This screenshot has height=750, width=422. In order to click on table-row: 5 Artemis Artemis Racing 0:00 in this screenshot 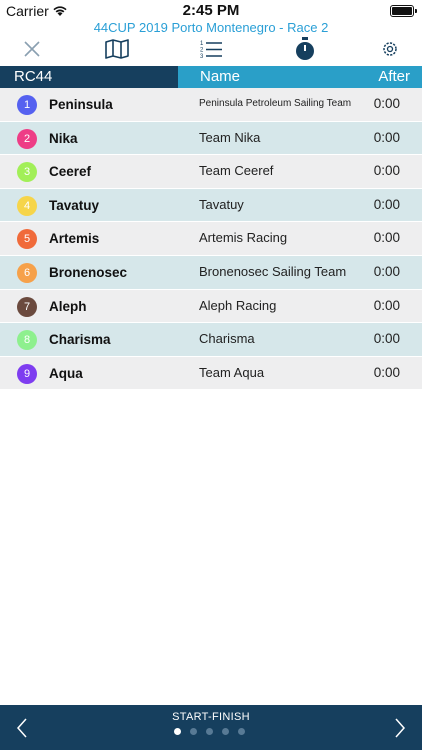, I will do `click(211, 239)`.